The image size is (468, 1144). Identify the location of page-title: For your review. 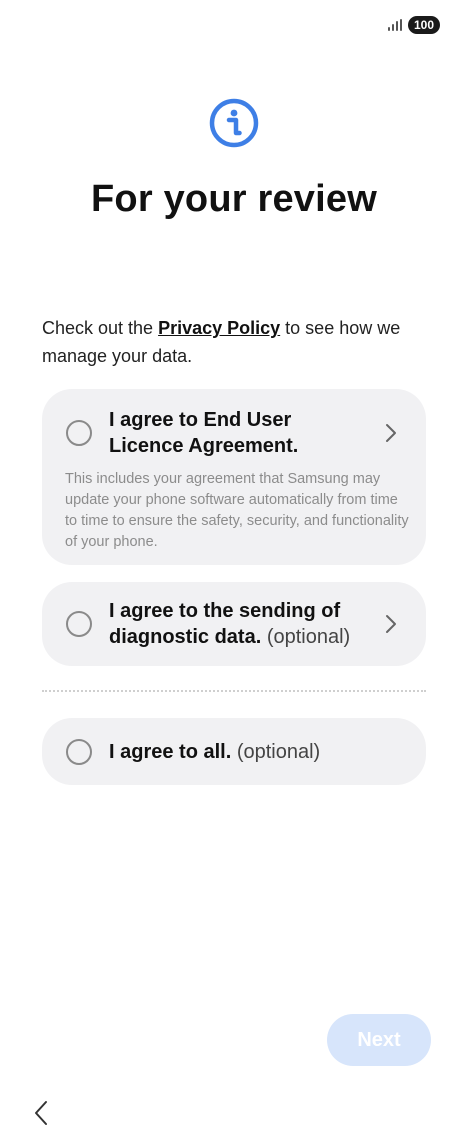
(234, 199).